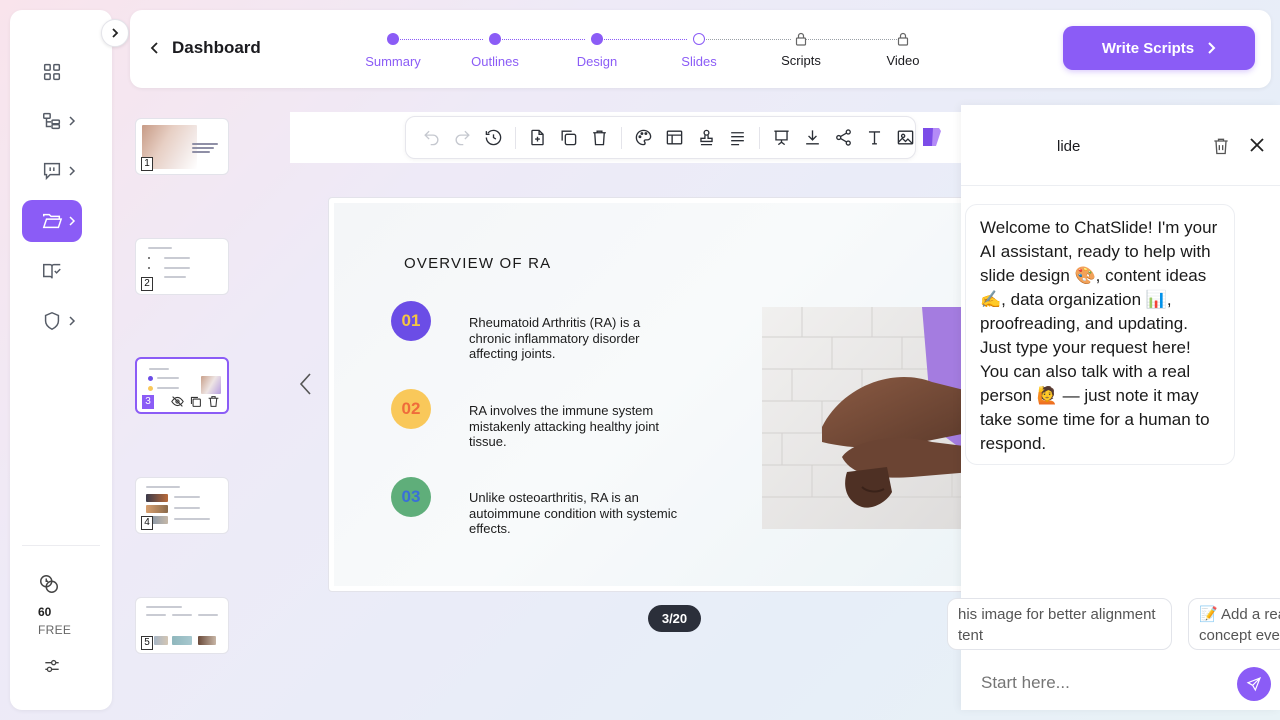 This screenshot has width=1280, height=720. What do you see at coordinates (52, 171) in the screenshot?
I see `sidebar-item-discussion` at bounding box center [52, 171].